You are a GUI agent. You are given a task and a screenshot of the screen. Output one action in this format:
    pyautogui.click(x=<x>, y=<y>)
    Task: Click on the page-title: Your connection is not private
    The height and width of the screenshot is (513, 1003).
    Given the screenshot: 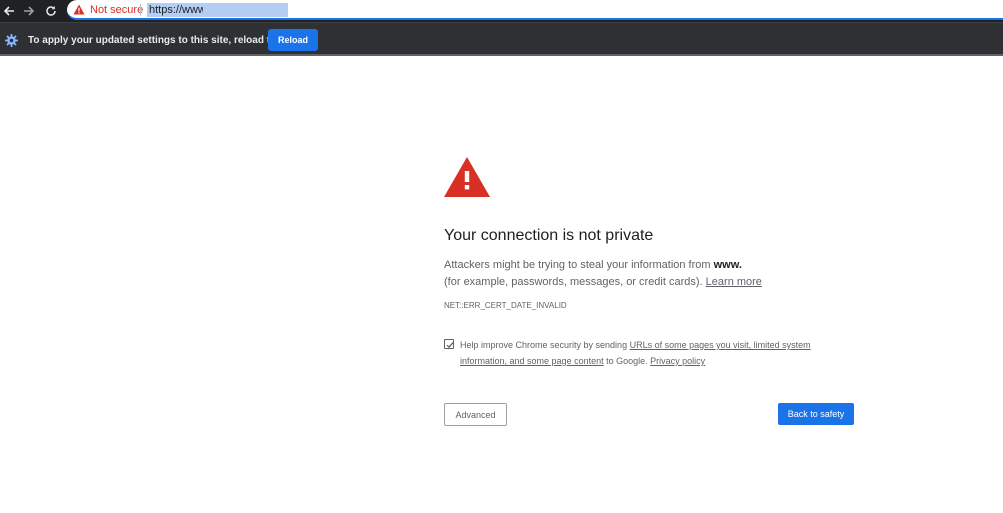 What is the action you would take?
    pyautogui.click(x=549, y=235)
    